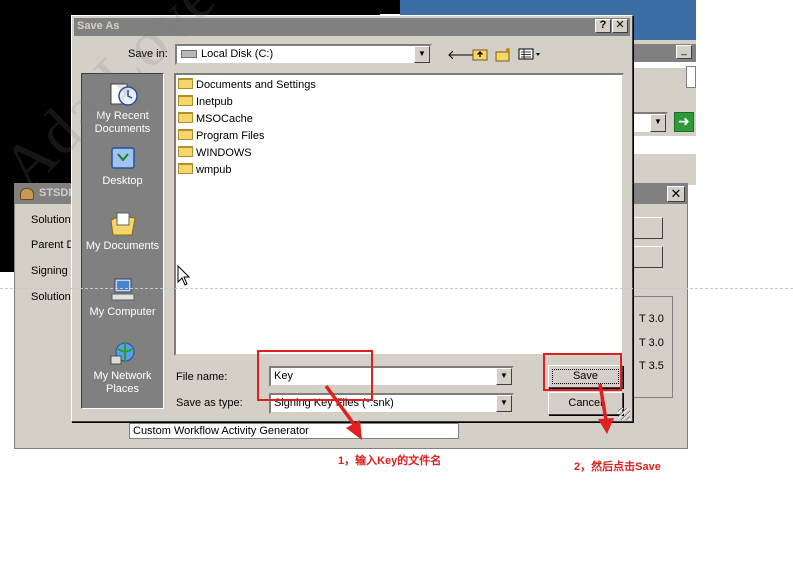  Describe the element at coordinates (237, 54) in the screenshot. I see `save-in-value: Local Disk (C:)` at that location.